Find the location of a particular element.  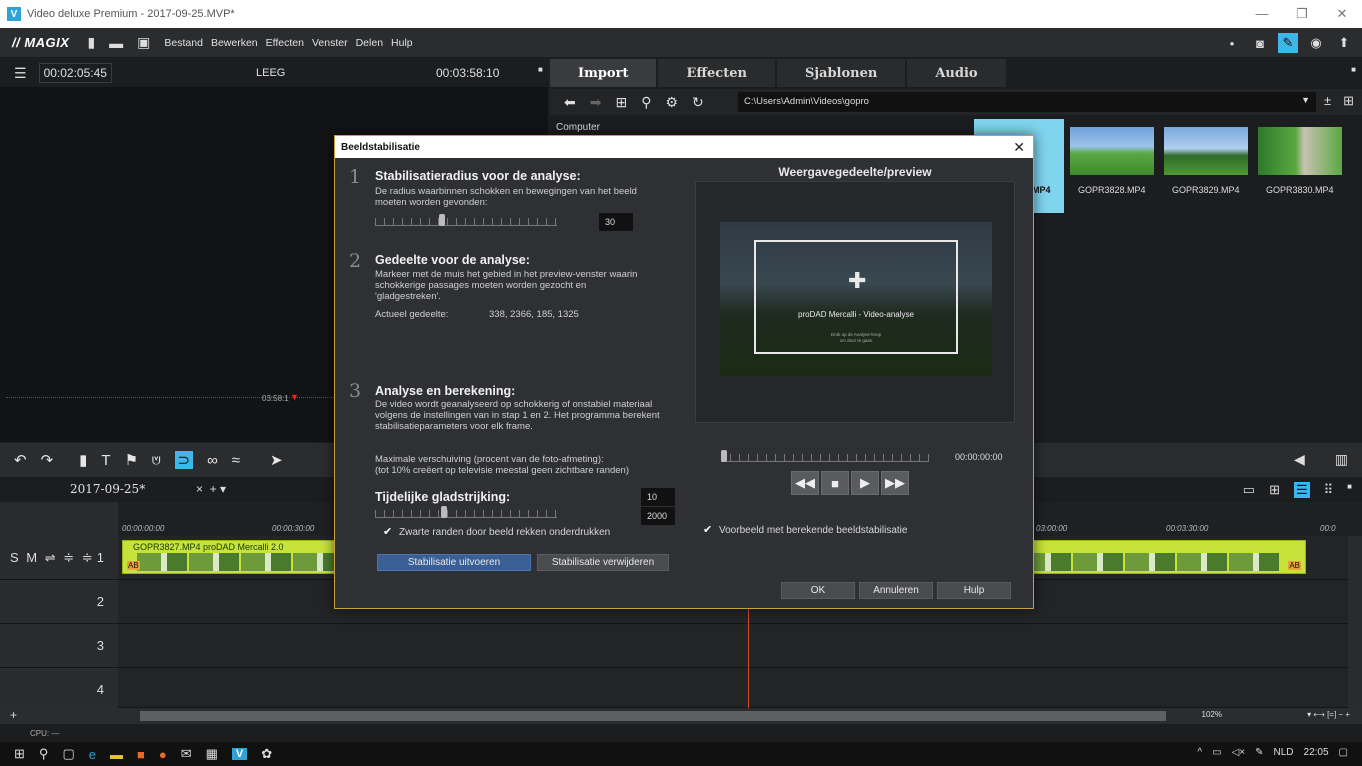

minimize-button: — is located at coordinates (1262, 14).